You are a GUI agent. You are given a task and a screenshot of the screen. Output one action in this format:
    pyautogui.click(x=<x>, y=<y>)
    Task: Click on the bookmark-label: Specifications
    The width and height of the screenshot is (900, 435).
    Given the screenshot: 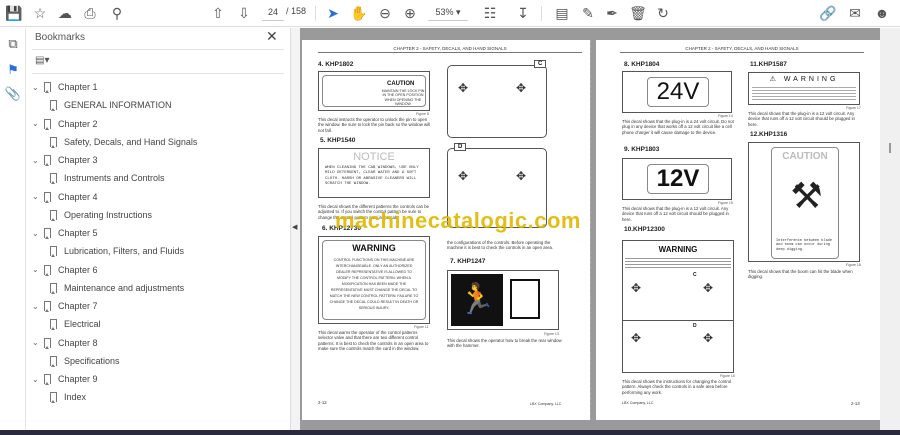 What is the action you would take?
    pyautogui.click(x=92, y=360)
    